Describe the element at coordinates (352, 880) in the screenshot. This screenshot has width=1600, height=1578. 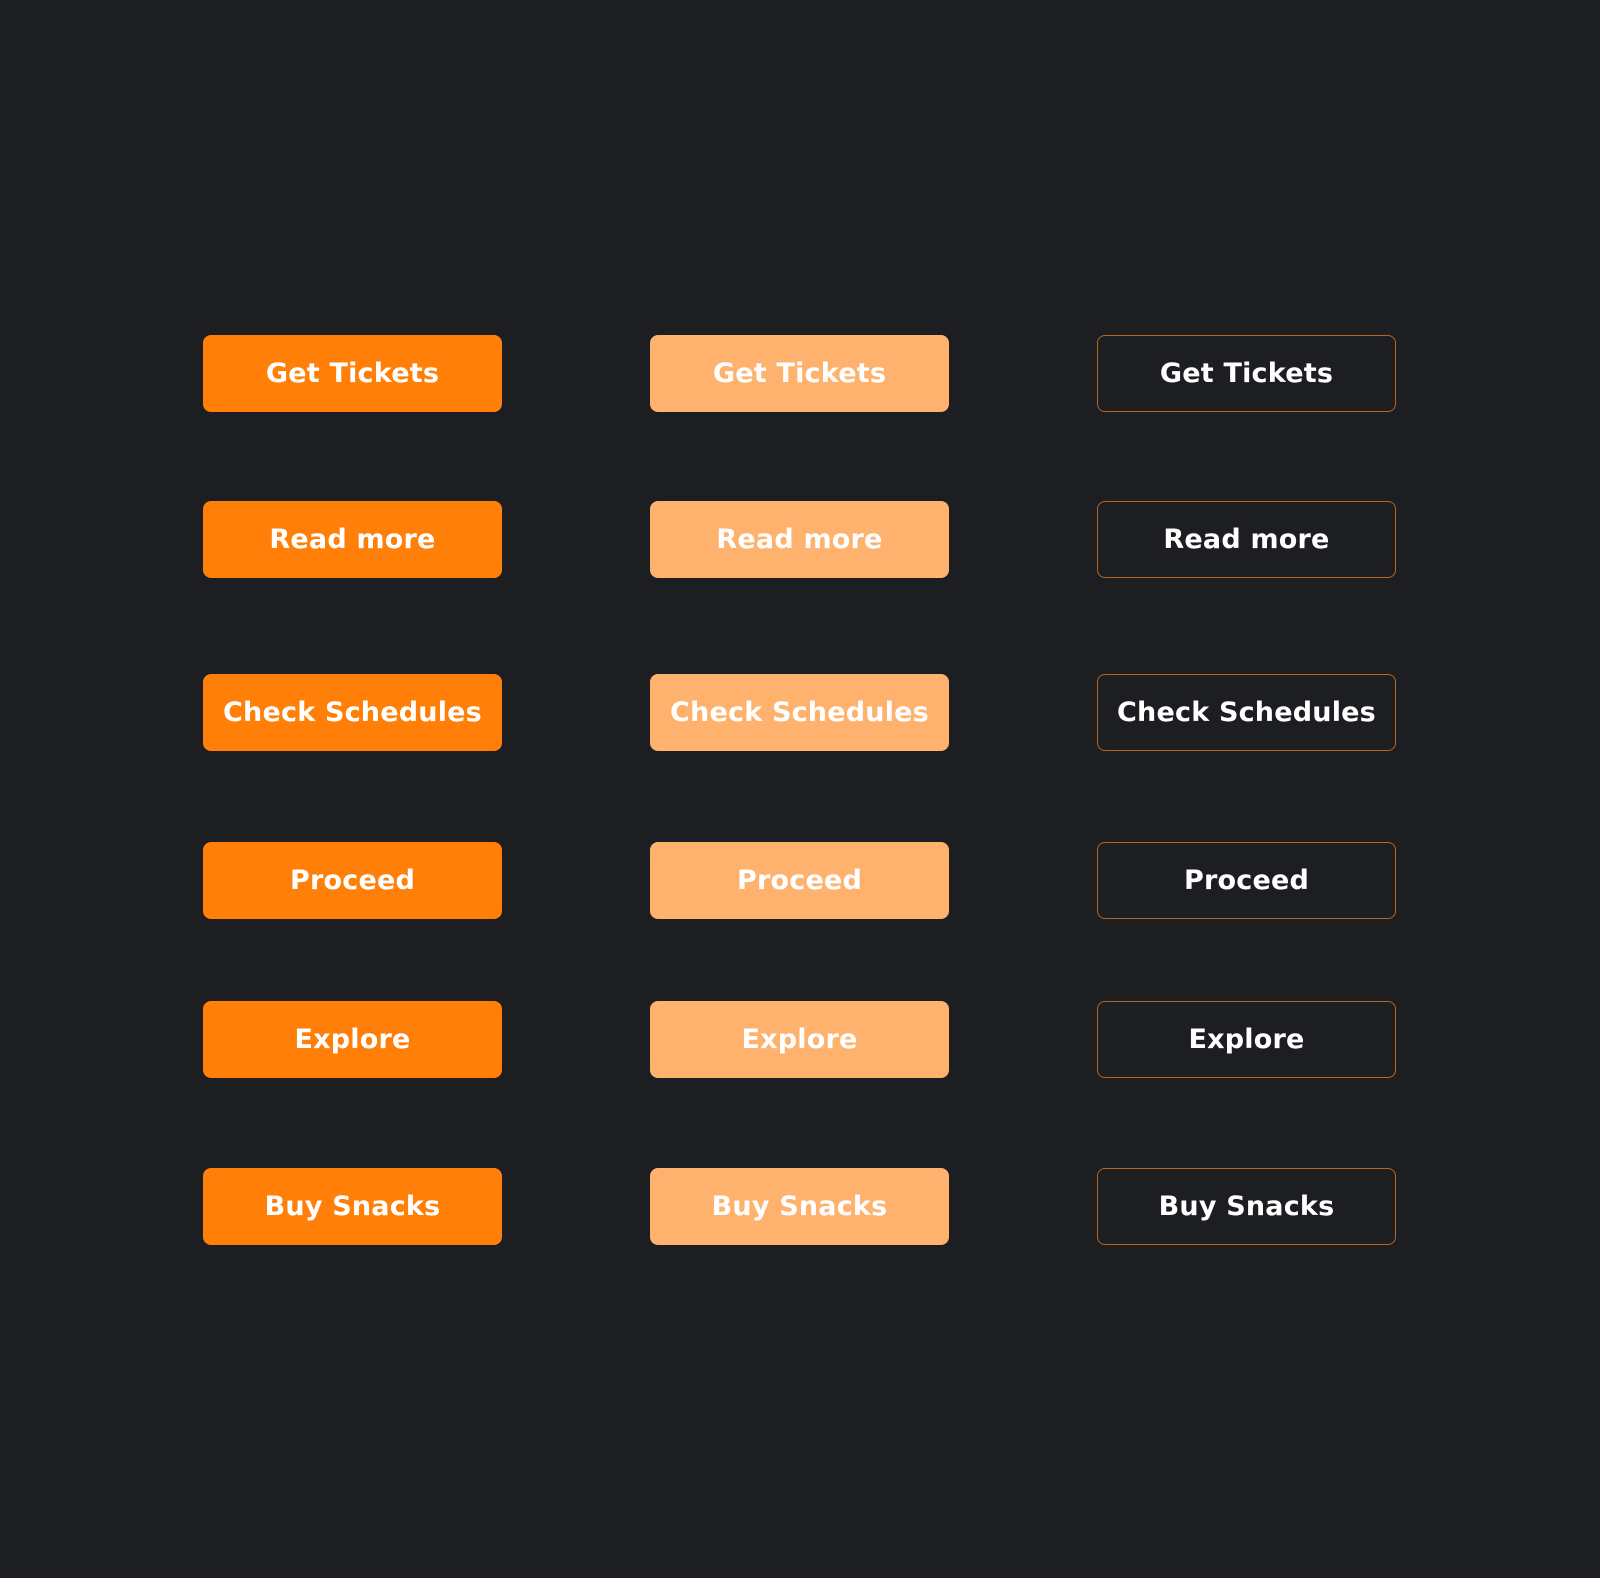
I see `proceed-button-primary: Proceed` at that location.